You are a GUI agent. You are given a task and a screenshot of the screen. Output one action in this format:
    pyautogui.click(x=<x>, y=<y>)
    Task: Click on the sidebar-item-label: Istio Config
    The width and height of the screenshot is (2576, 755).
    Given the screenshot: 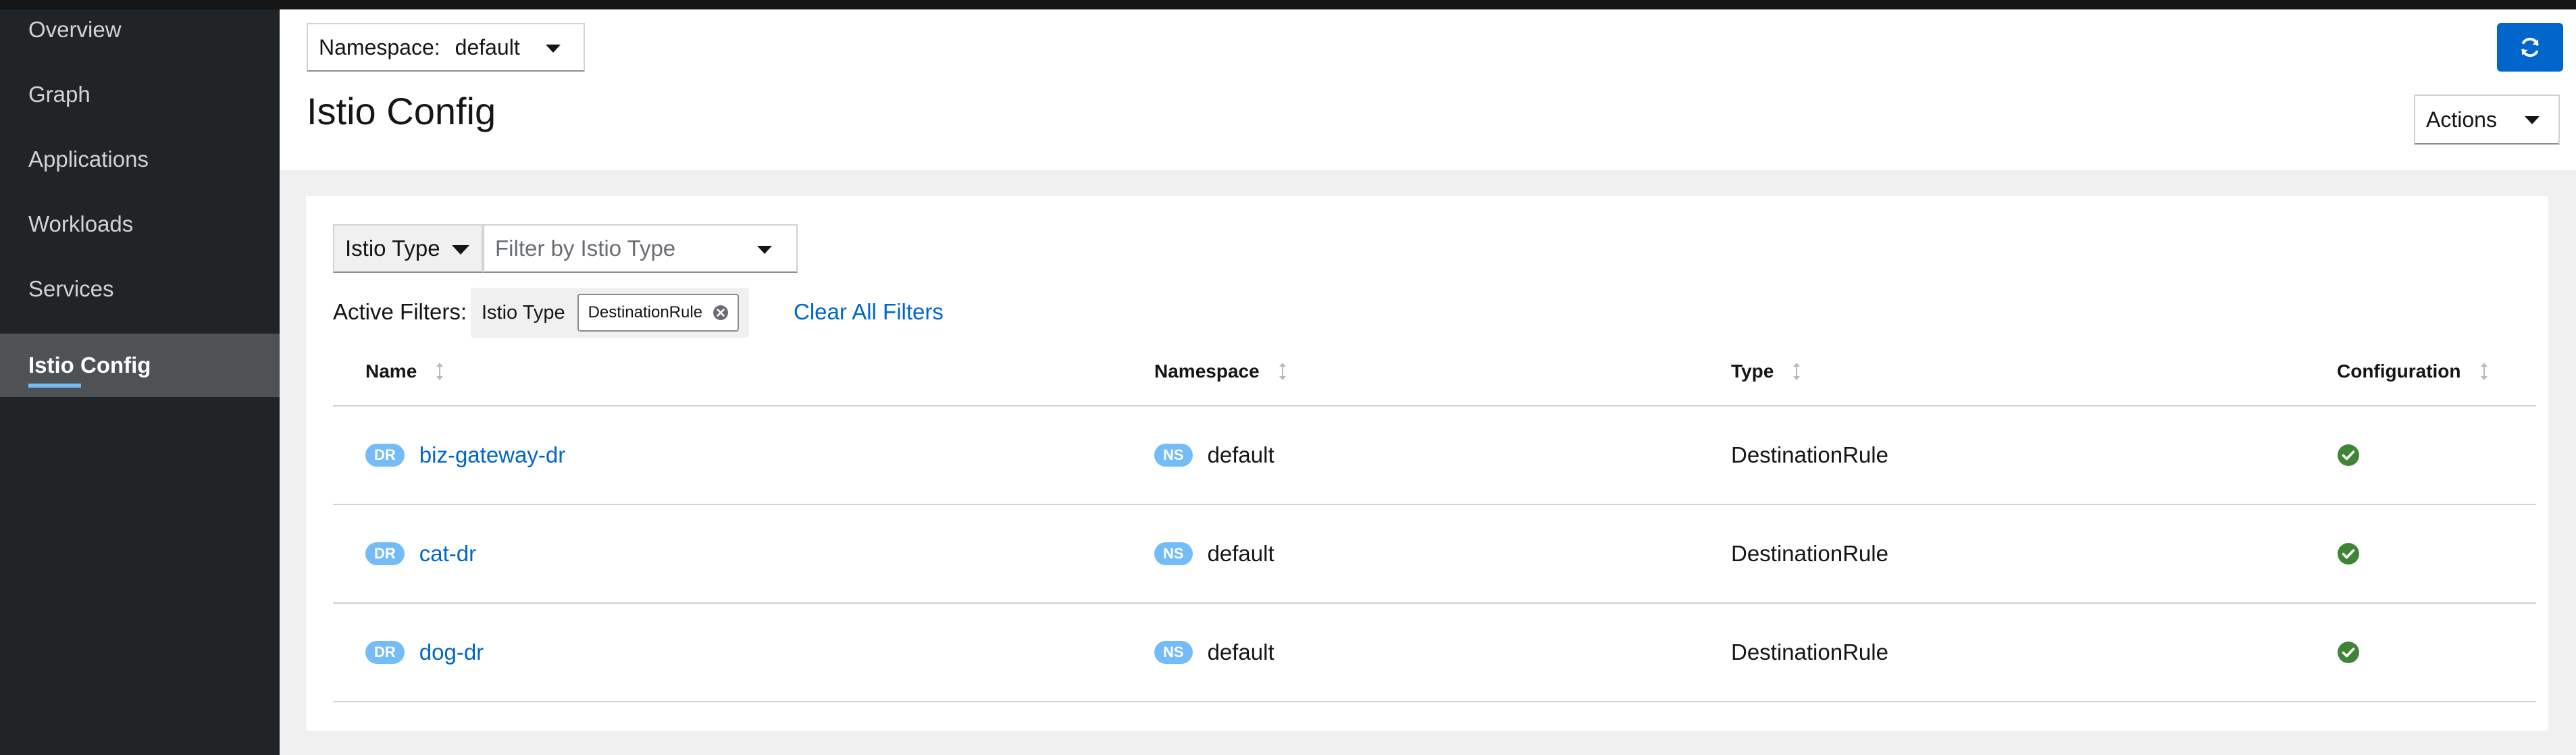 What is the action you would take?
    pyautogui.click(x=89, y=366)
    